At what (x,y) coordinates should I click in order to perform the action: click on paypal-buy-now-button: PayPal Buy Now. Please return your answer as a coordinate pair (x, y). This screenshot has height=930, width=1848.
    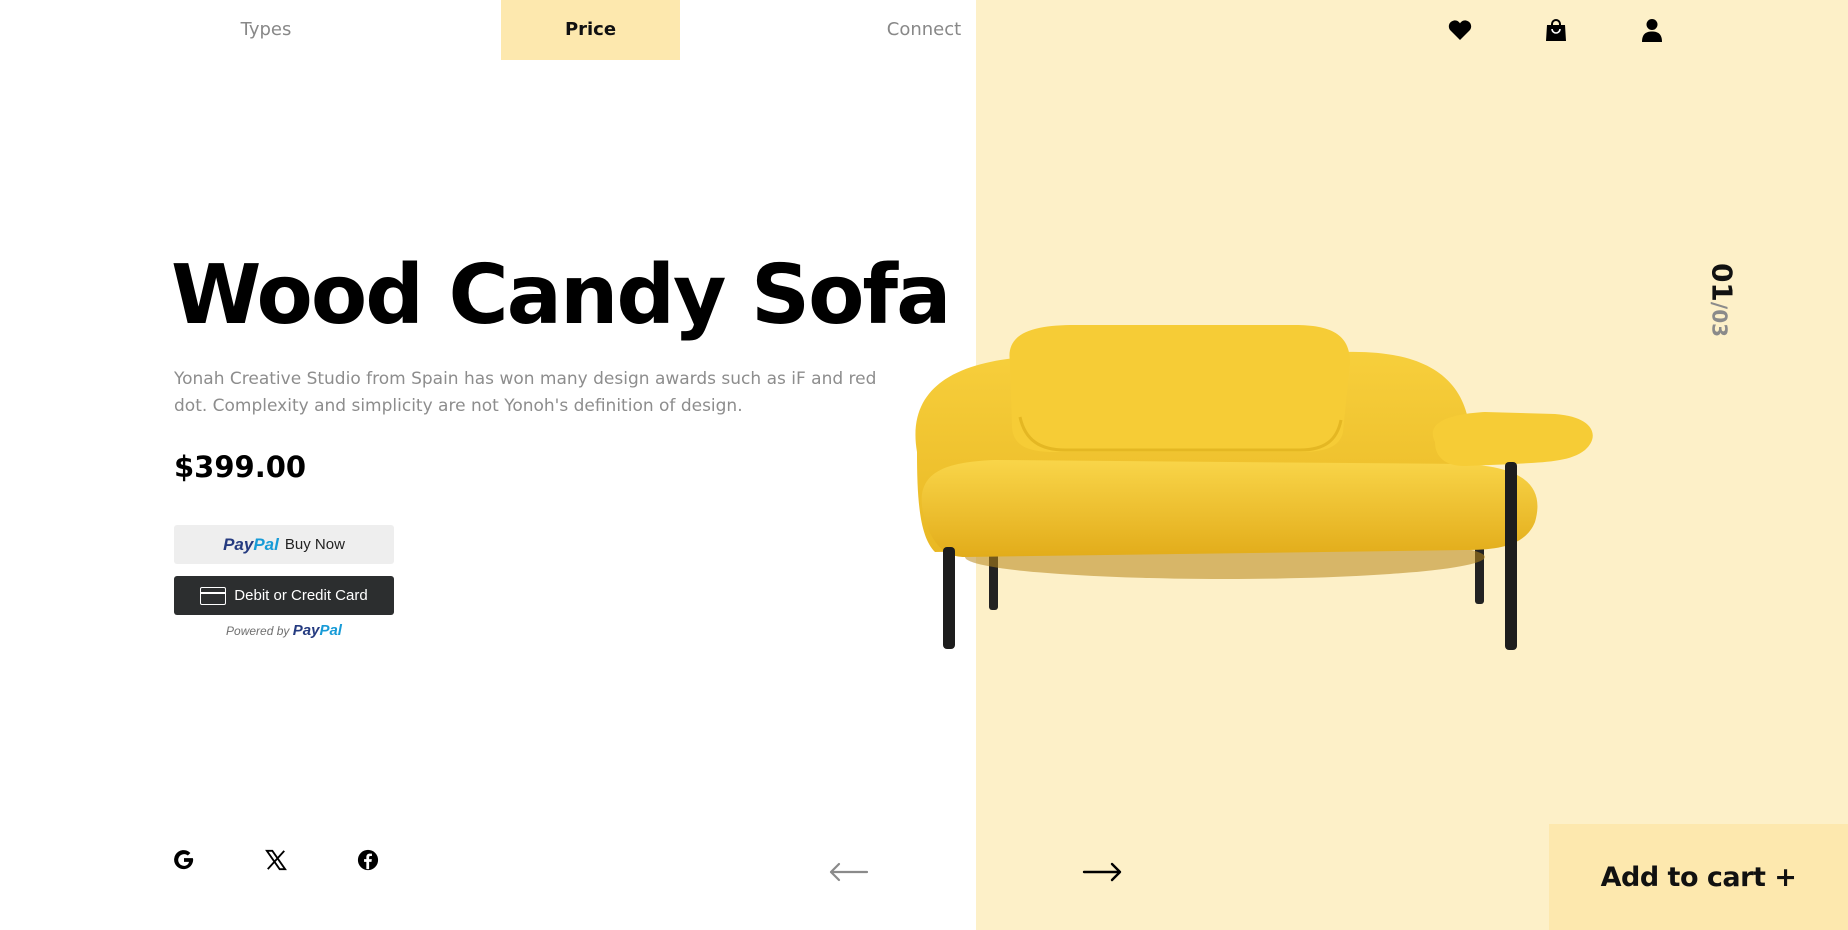
    Looking at the image, I should click on (284, 544).